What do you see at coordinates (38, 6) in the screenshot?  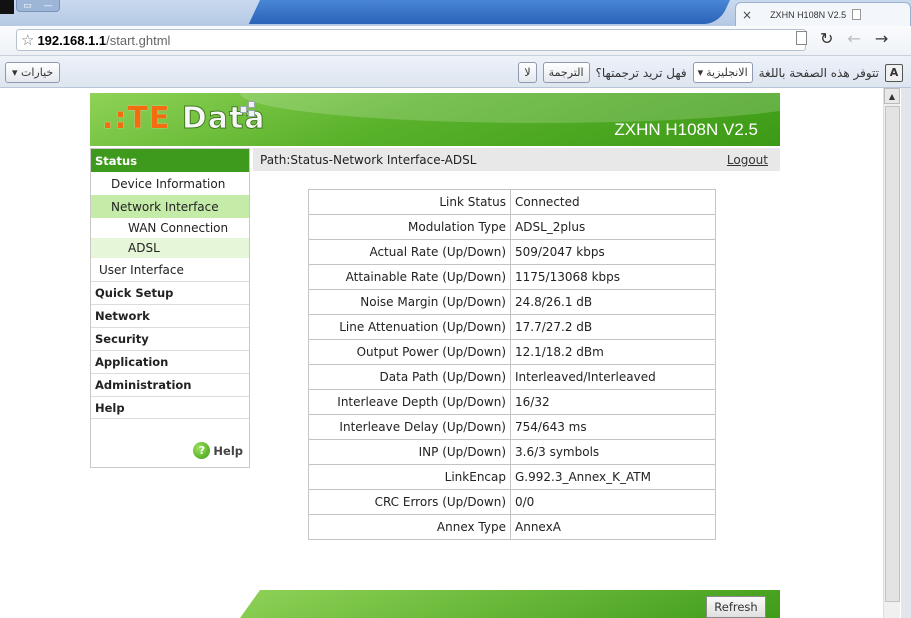 I see `window-controls: ▭ —` at bounding box center [38, 6].